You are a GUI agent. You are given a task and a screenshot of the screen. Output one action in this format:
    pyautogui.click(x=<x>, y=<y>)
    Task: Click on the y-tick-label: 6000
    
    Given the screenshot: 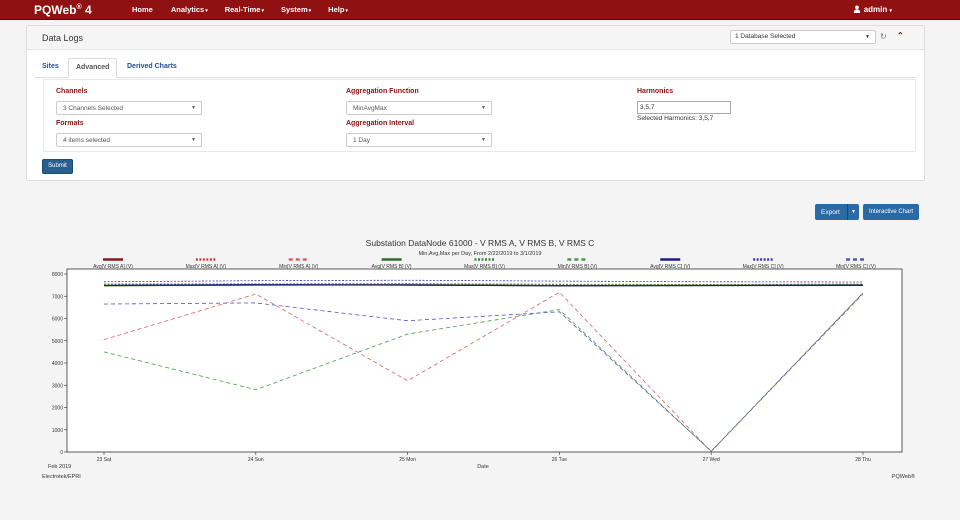 What is the action you would take?
    pyautogui.click(x=57, y=320)
    